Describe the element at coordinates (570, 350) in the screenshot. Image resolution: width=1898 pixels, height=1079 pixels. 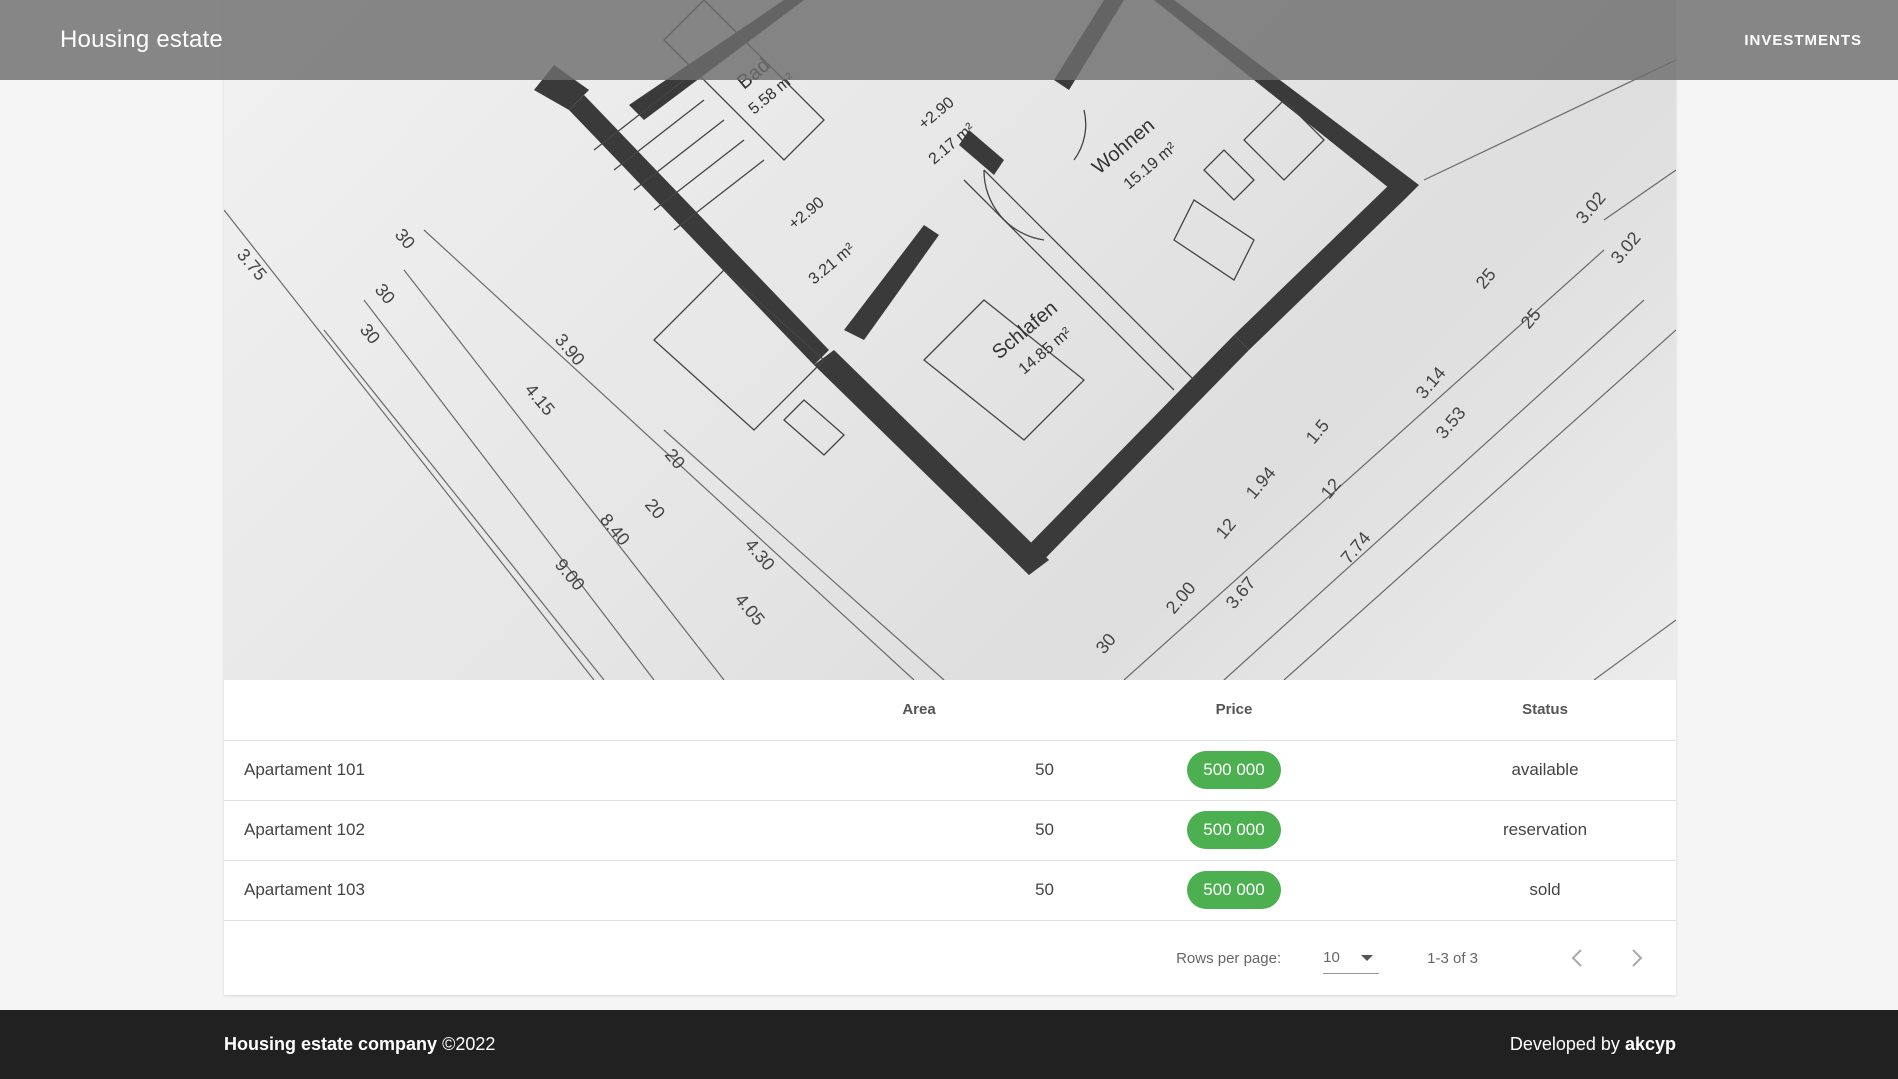
I see `dimension-label: 3.90` at that location.